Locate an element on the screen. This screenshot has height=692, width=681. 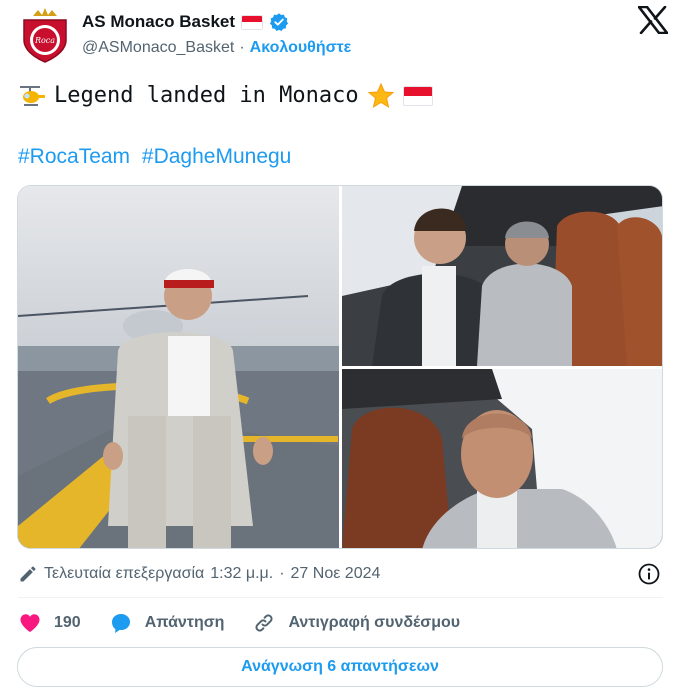
helicopter-emoji is located at coordinates (32, 96).